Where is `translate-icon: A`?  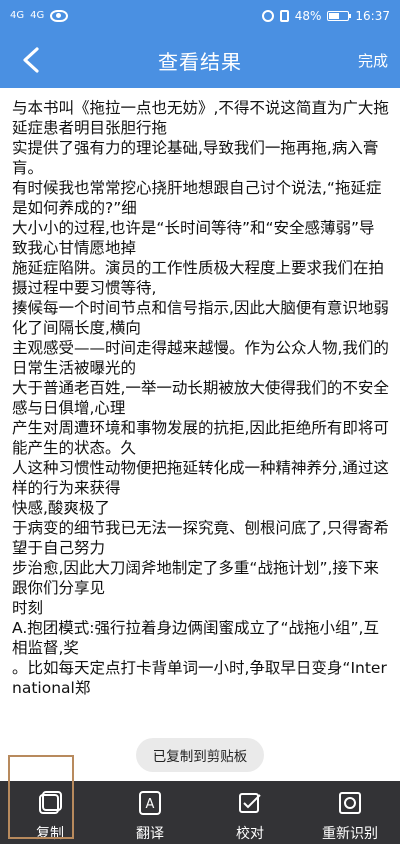
translate-icon: A is located at coordinates (150, 803).